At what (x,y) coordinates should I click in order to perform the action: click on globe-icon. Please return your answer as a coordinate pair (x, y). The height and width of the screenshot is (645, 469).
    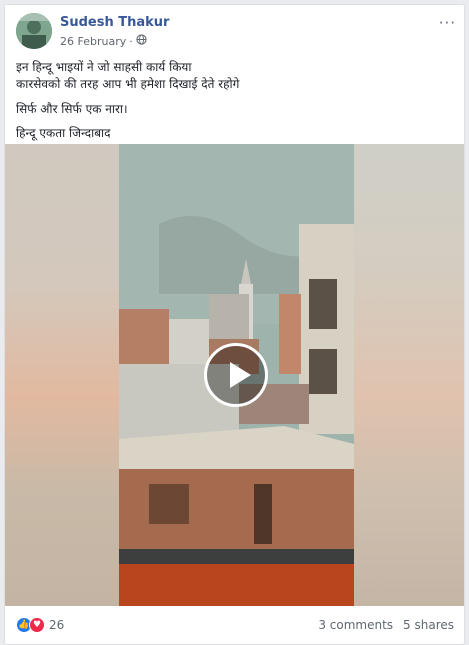
    Looking at the image, I should click on (141, 41).